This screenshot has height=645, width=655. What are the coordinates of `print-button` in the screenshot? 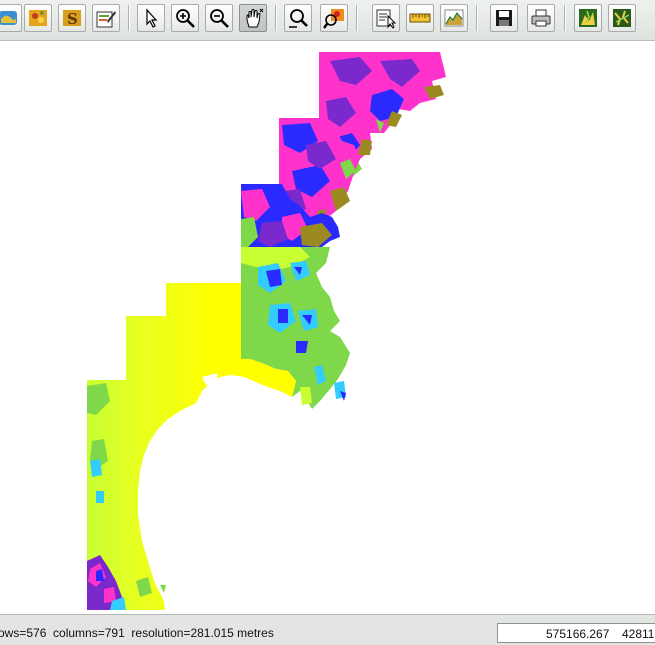 It's located at (541, 18).